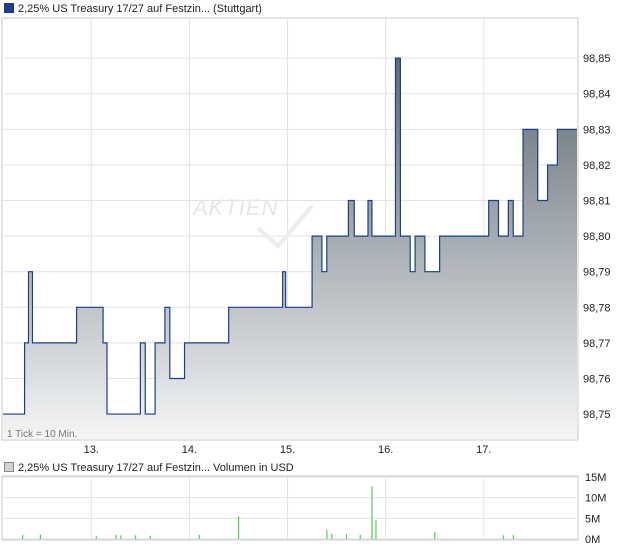 This screenshot has width=620, height=546. Describe the element at coordinates (234, 207) in the screenshot. I see `watermark-text: AKTIEN` at that location.